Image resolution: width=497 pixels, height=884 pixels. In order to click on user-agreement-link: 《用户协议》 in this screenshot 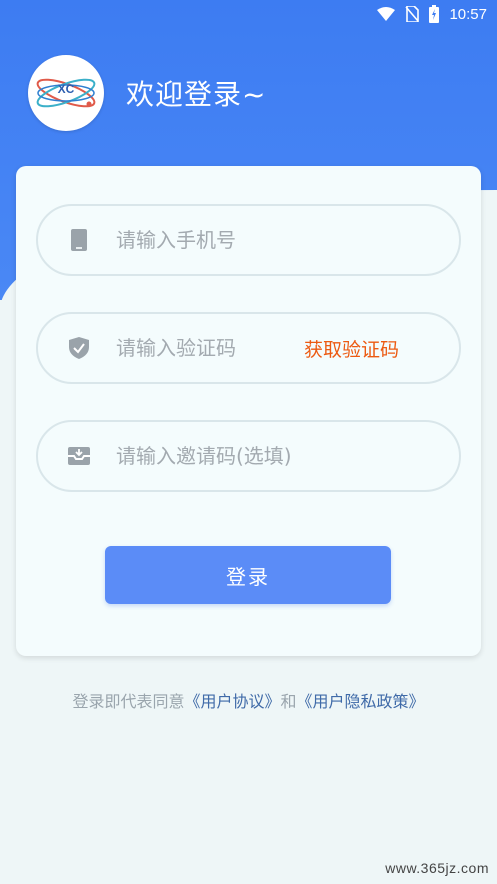, I will do `click(232, 701)`.